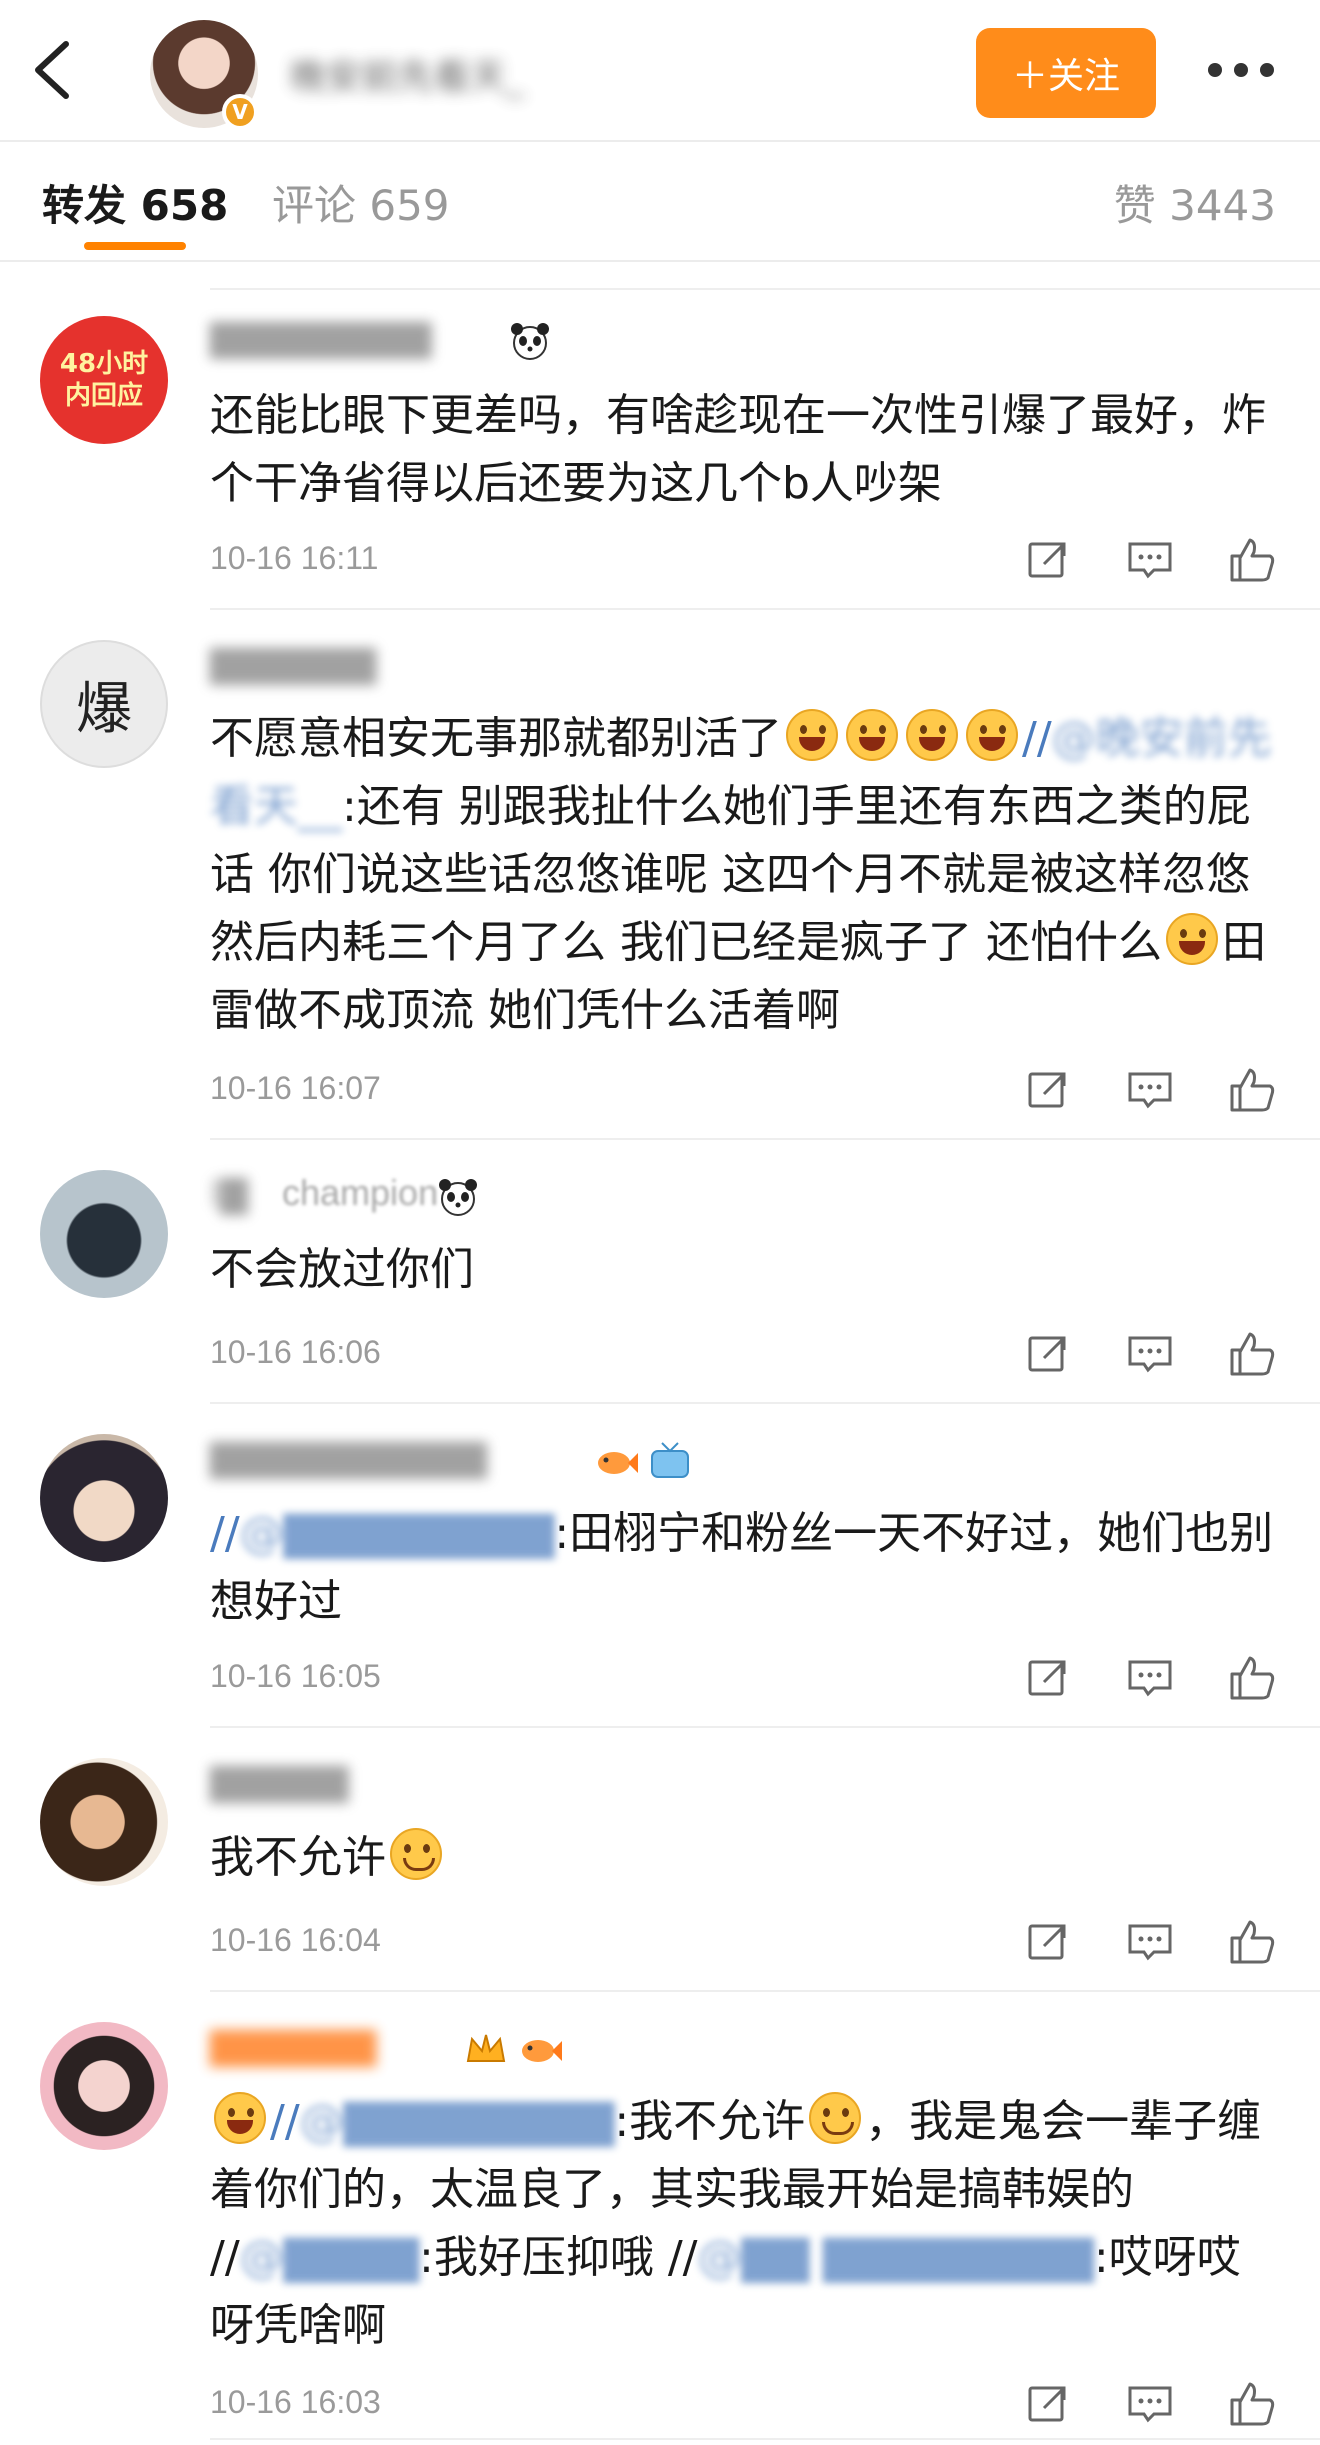 This screenshot has width=1320, height=2445. Describe the element at coordinates (745, 1858) in the screenshot. I see `repost-text: 我不允许` at that location.